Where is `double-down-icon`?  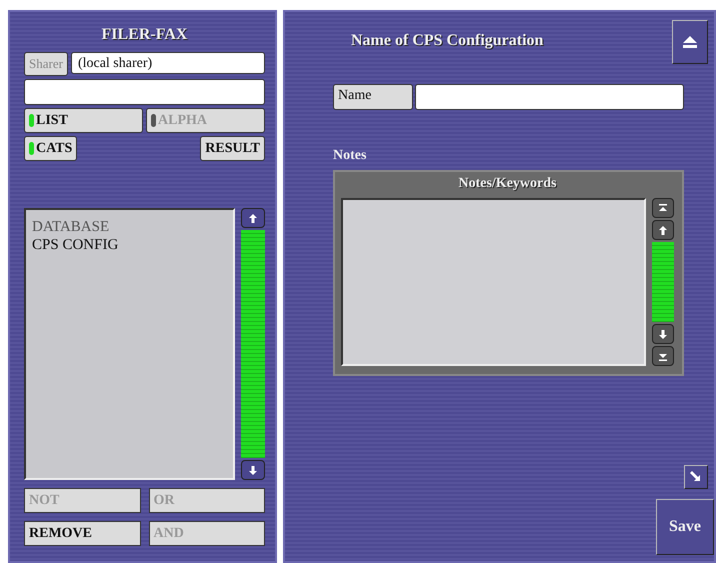 double-down-icon is located at coordinates (663, 356).